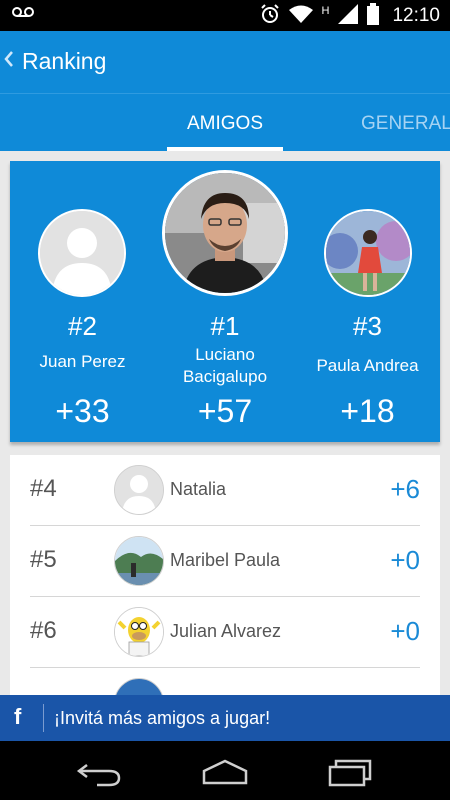 The width and height of the screenshot is (450, 800). I want to click on invite-friends-banner: f ¡Invitá más amigos a jugar!, so click(225, 718).